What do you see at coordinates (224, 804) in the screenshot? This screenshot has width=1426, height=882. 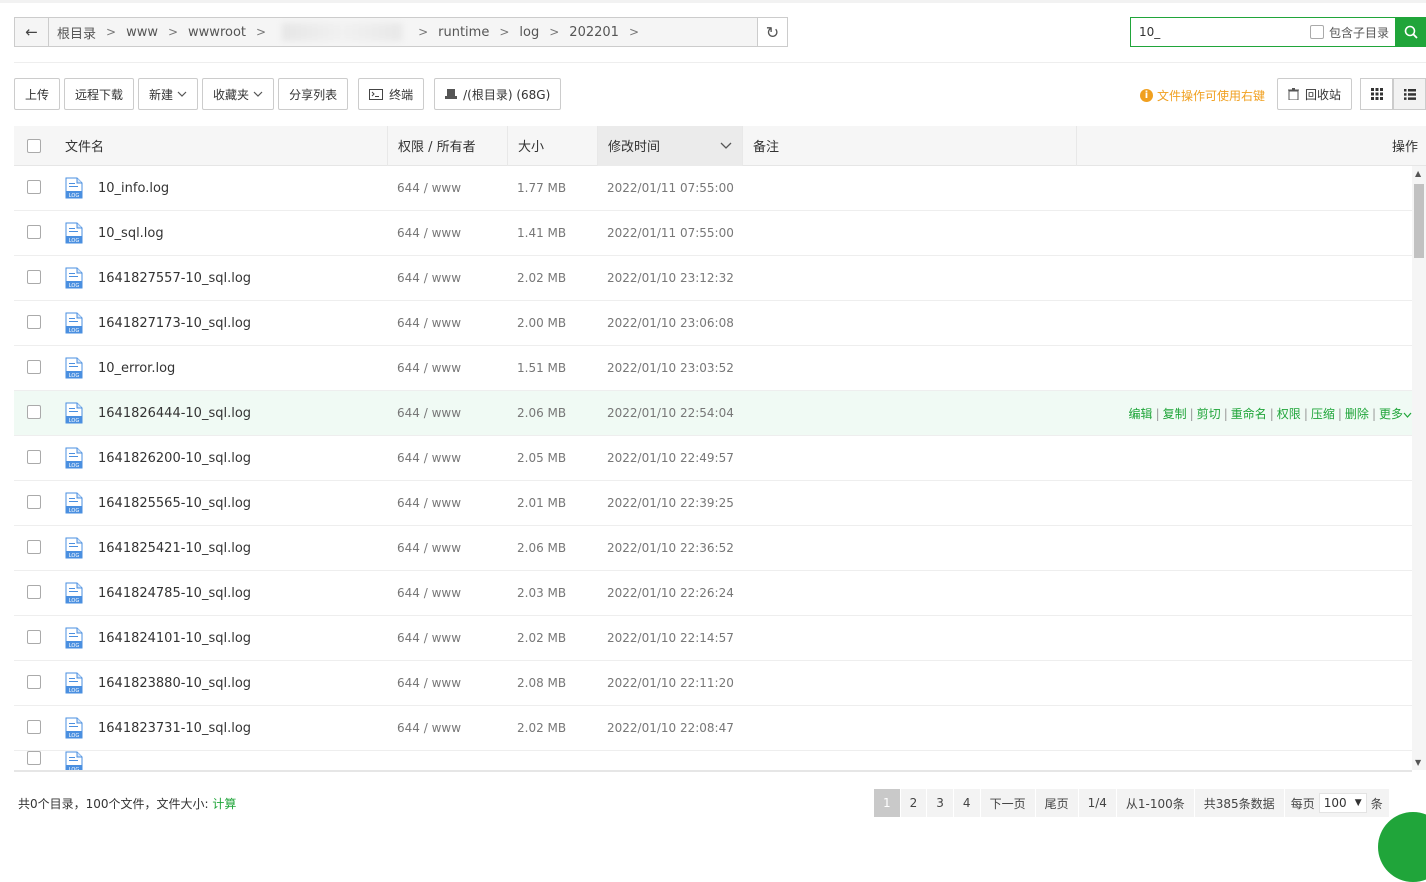 I see `calculate-size-link: 计算` at bounding box center [224, 804].